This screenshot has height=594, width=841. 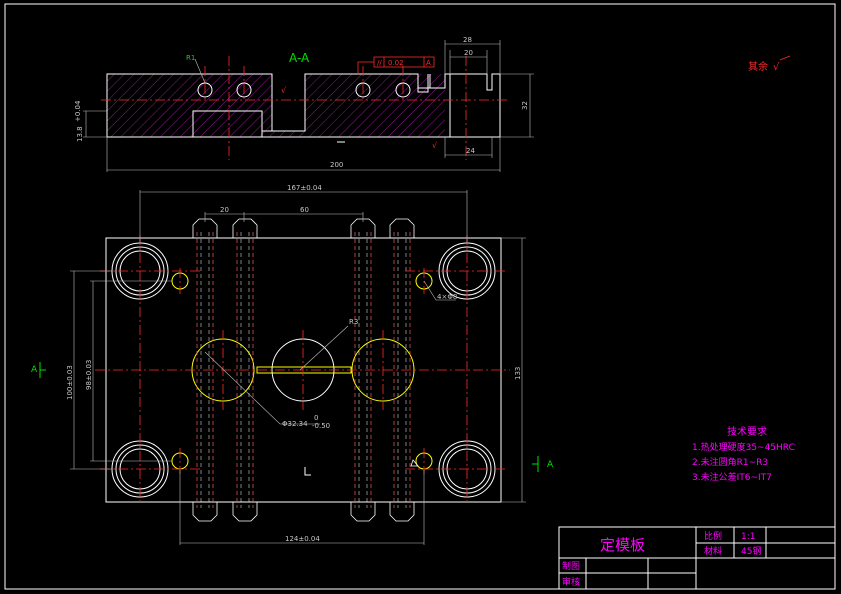 What do you see at coordinates (428, 63) in the screenshot?
I see `flatness-datum: A` at bounding box center [428, 63].